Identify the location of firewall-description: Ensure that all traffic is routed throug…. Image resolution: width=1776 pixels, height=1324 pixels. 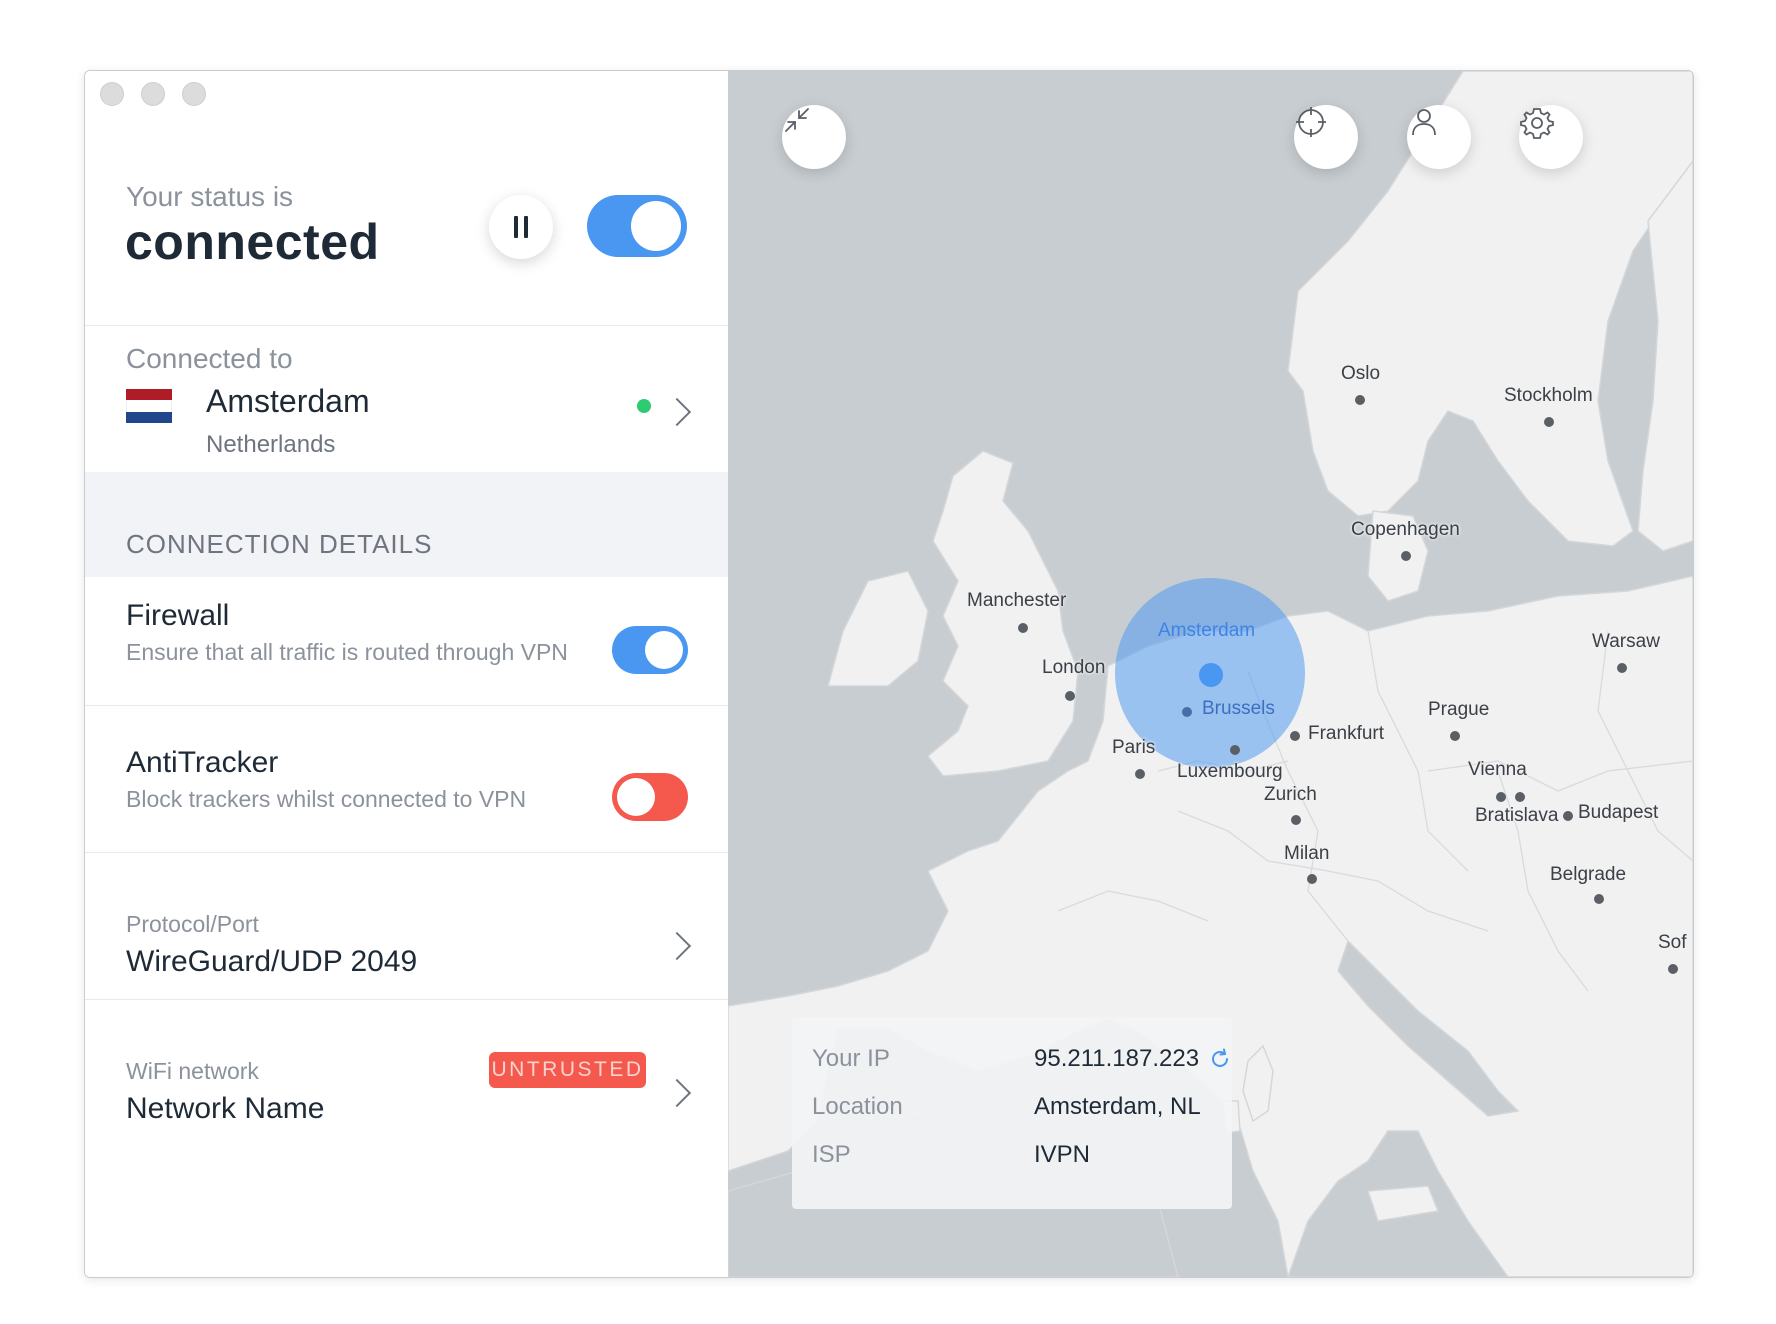
(347, 652).